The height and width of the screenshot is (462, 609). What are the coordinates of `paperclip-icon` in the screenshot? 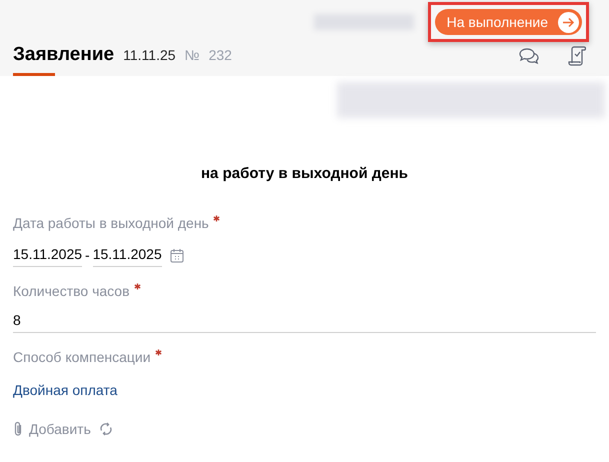 It's located at (18, 429).